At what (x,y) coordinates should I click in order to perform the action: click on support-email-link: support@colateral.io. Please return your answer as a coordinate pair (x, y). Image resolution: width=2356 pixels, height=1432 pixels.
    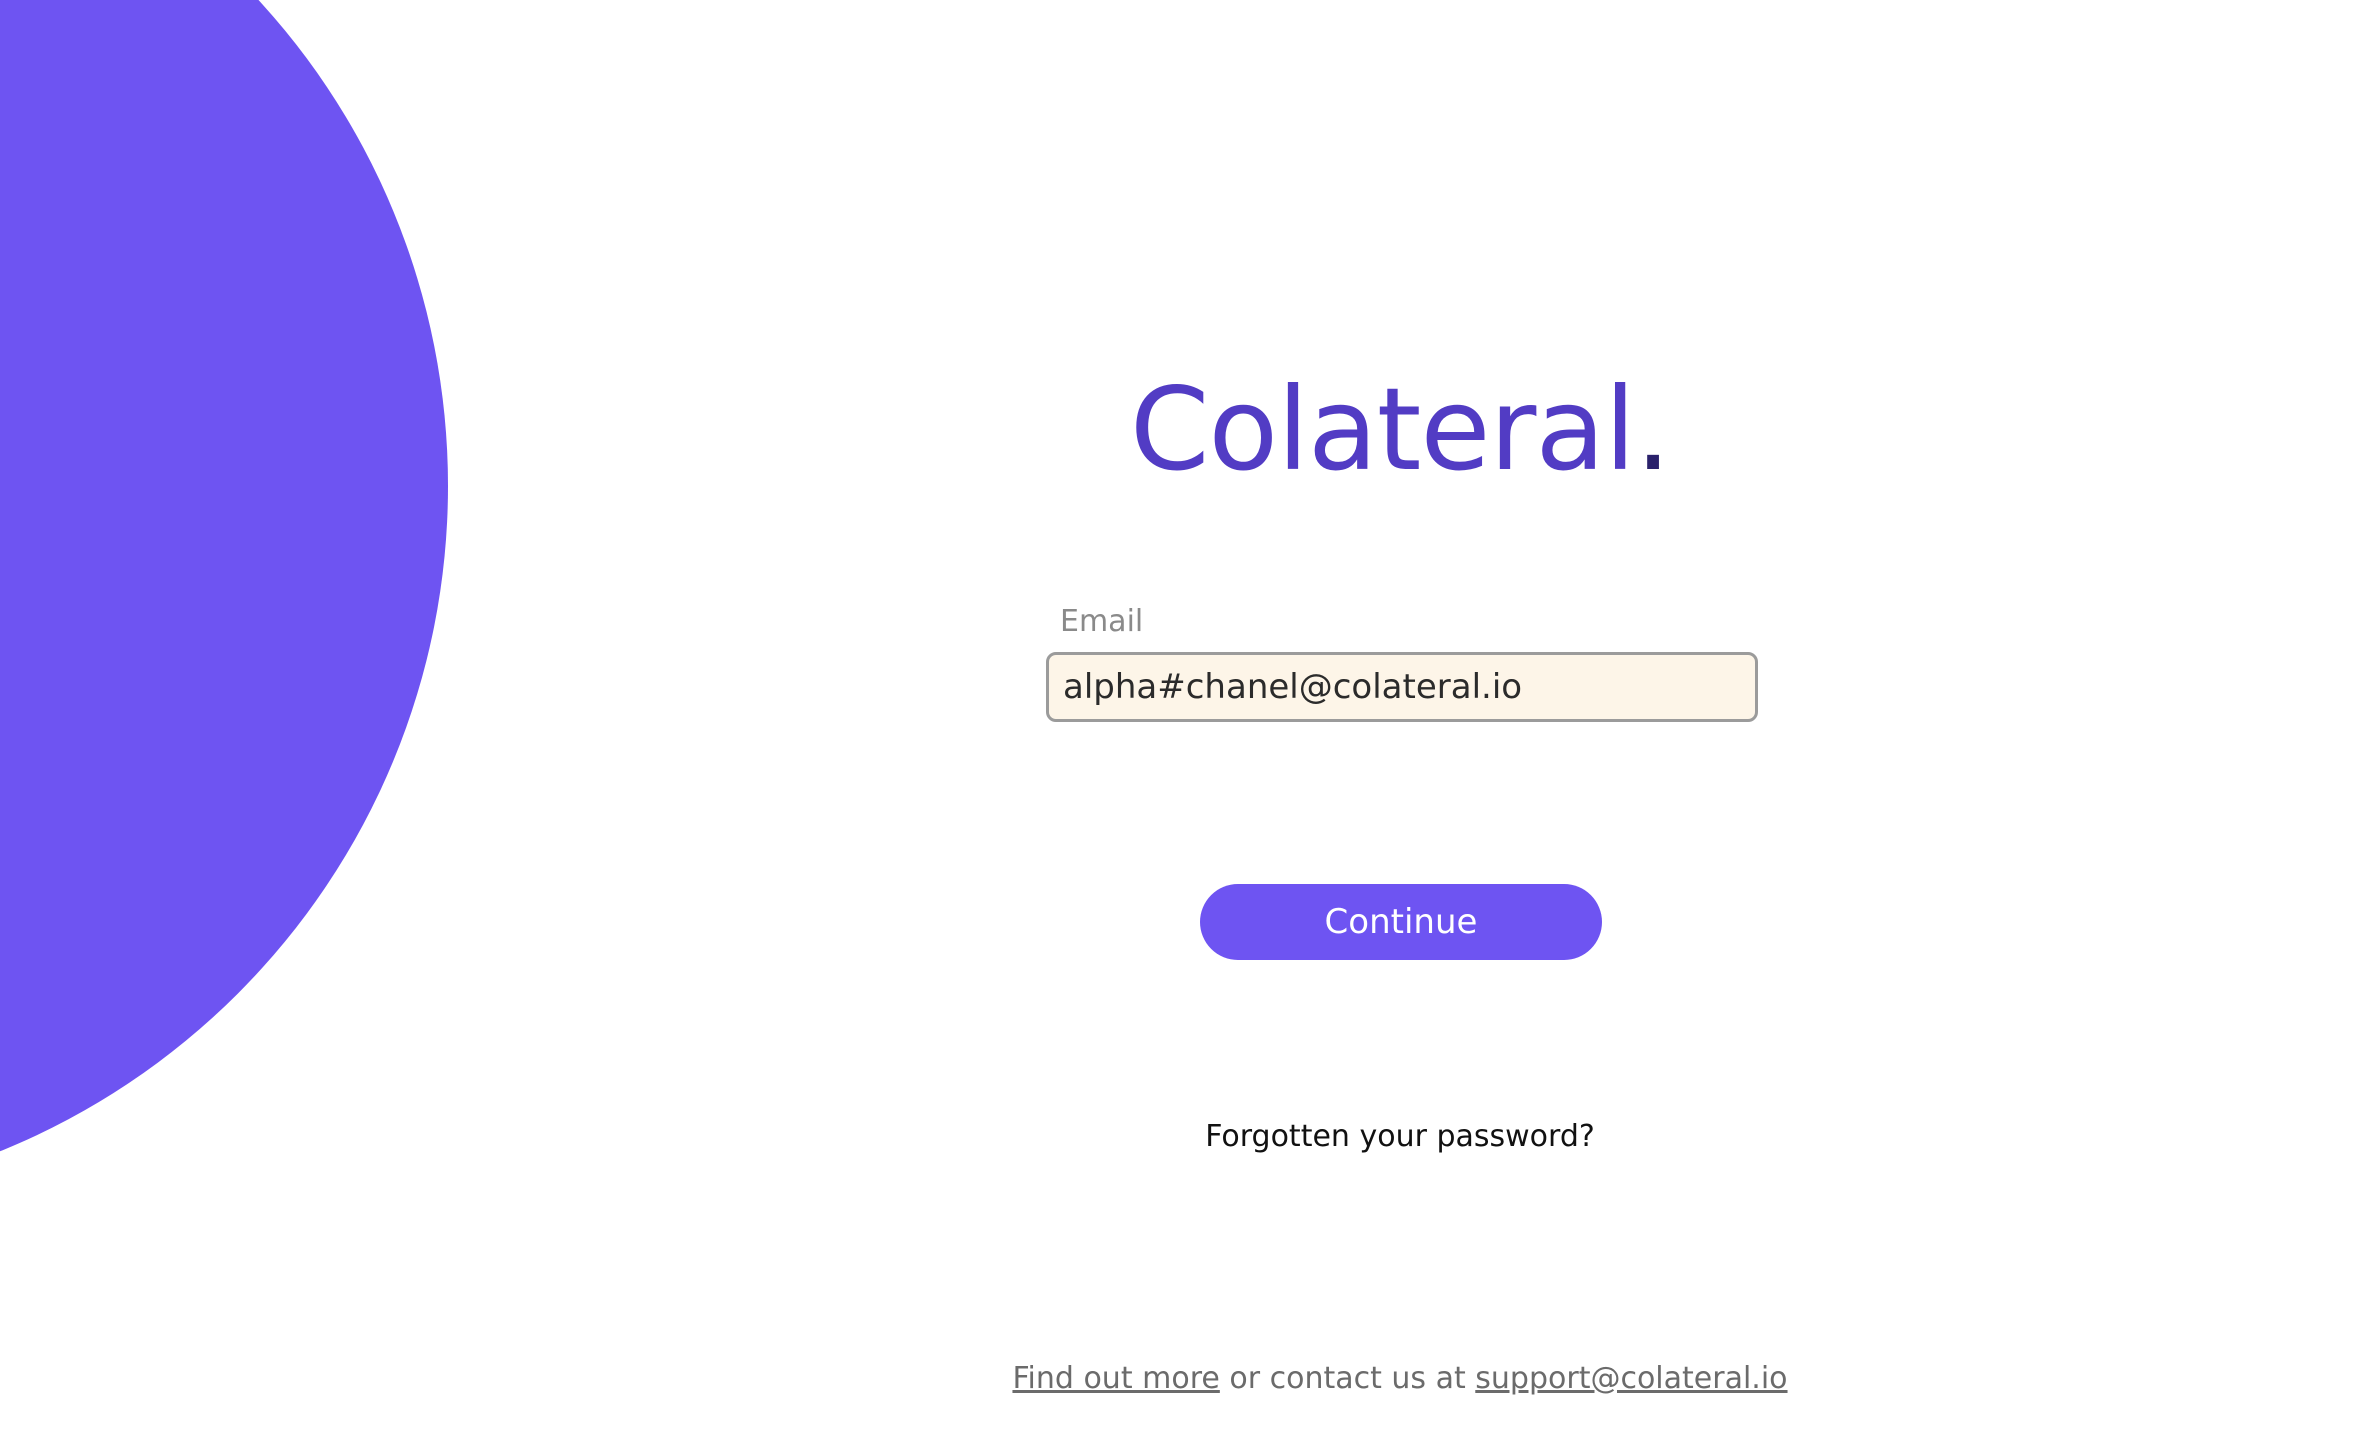
    Looking at the image, I should click on (1631, 1378).